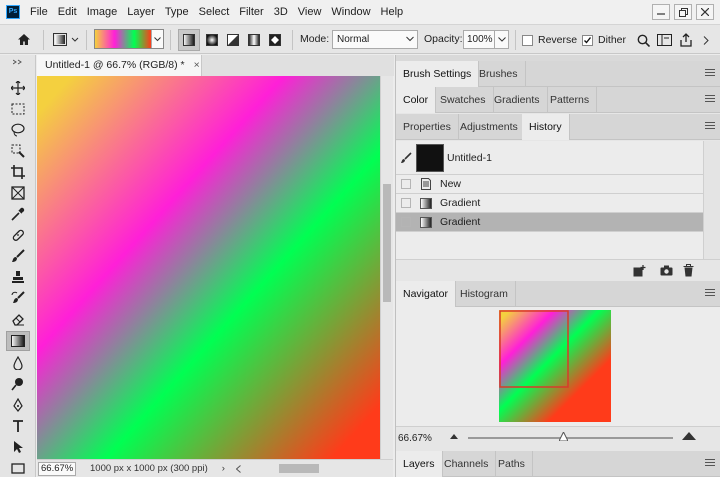 This screenshot has width=720, height=477. What do you see at coordinates (281, 12) in the screenshot?
I see `menu-3d: 3D` at bounding box center [281, 12].